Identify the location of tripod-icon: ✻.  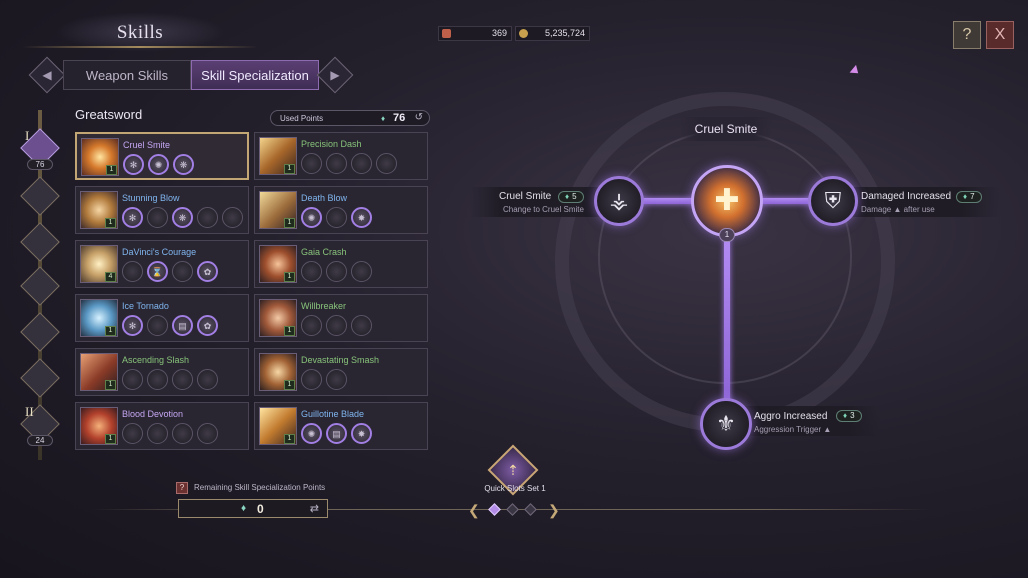
(132, 326).